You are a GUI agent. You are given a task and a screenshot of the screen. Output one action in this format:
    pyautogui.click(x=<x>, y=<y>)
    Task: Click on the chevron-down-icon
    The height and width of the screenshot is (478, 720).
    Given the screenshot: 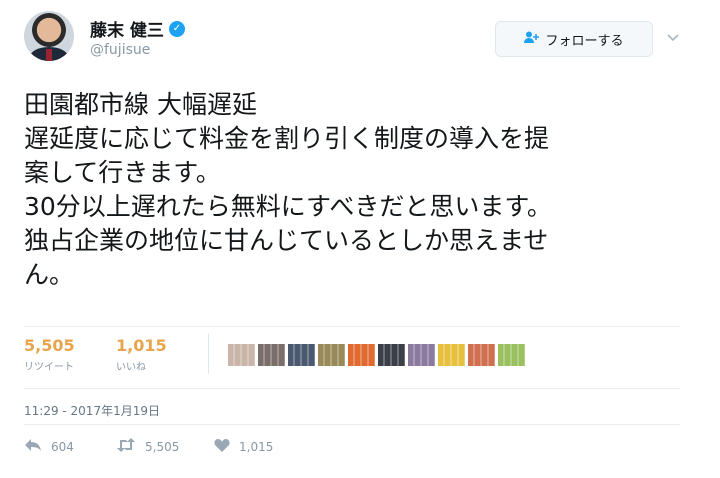 What is the action you would take?
    pyautogui.click(x=673, y=37)
    